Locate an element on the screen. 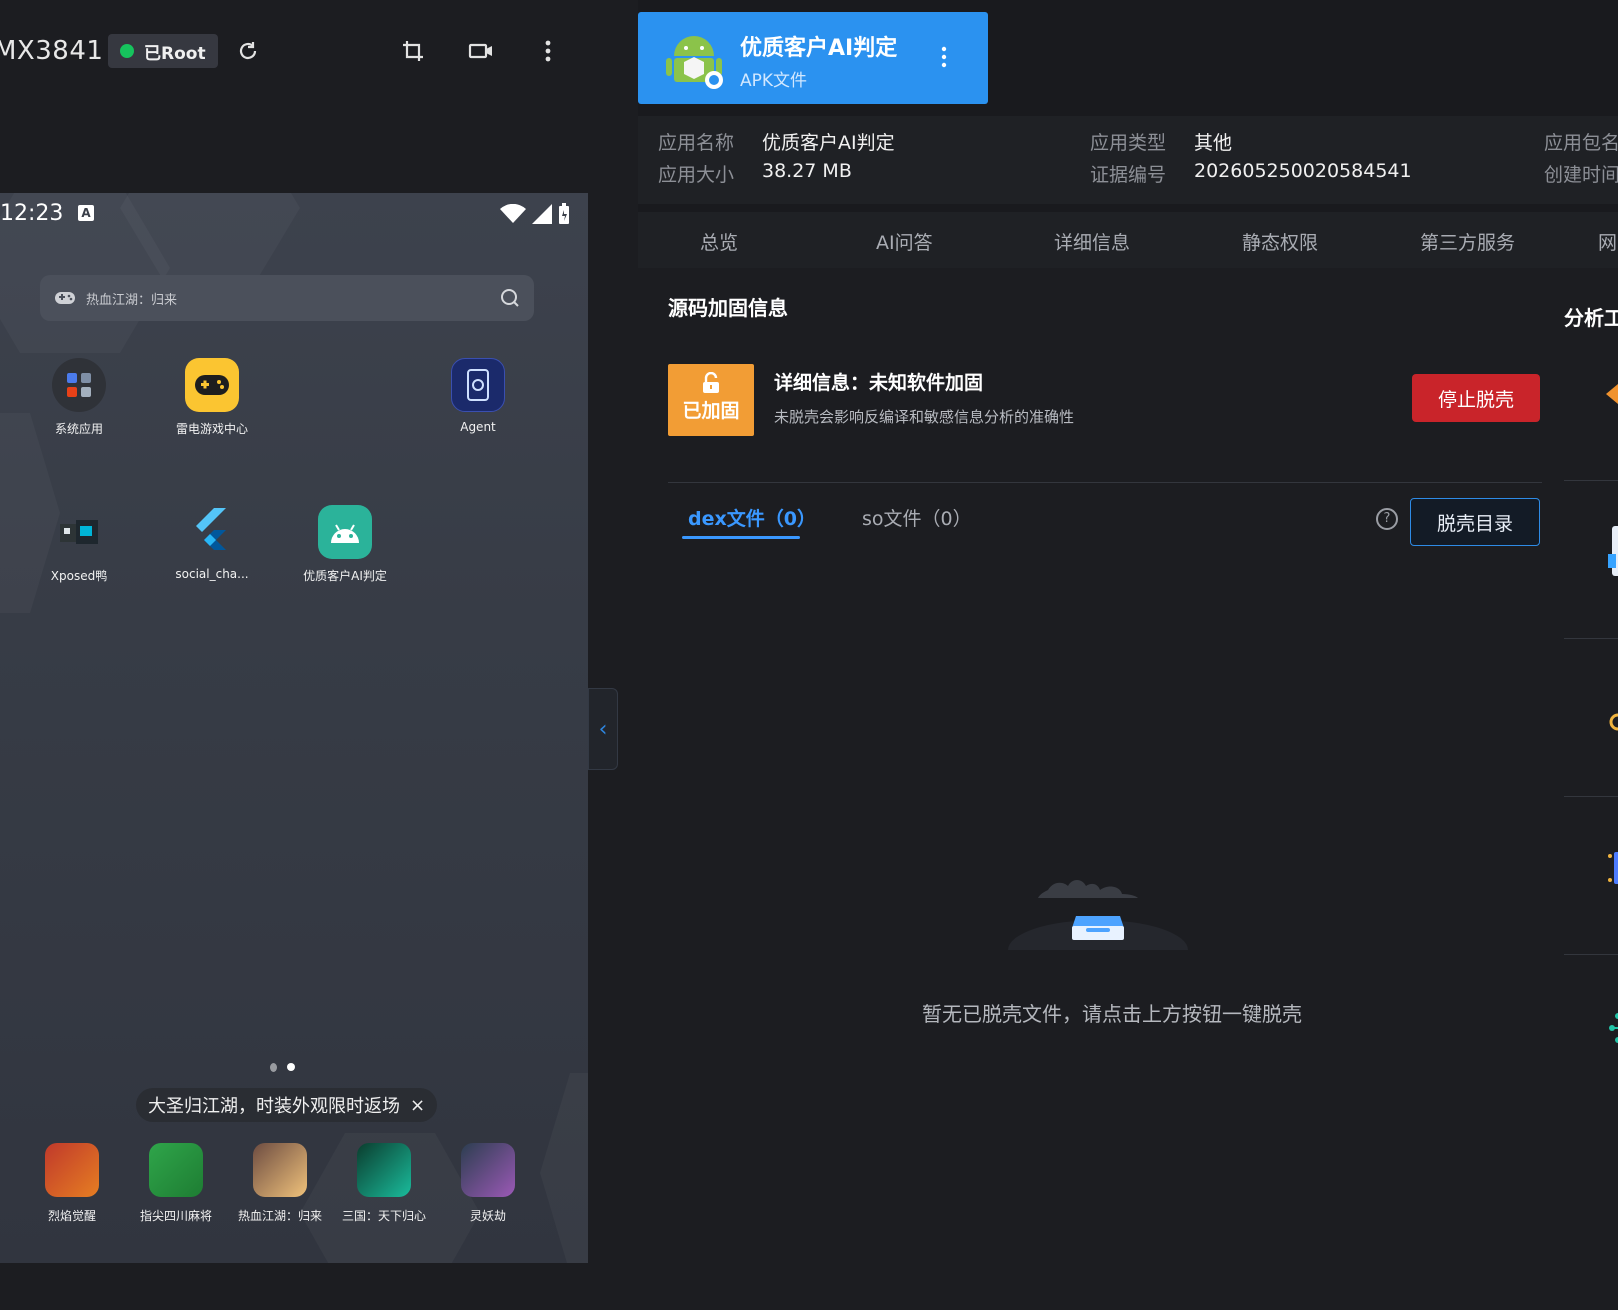 This screenshot has height=1310, width=1618. collapse-panel-button: ‹ is located at coordinates (603, 729).